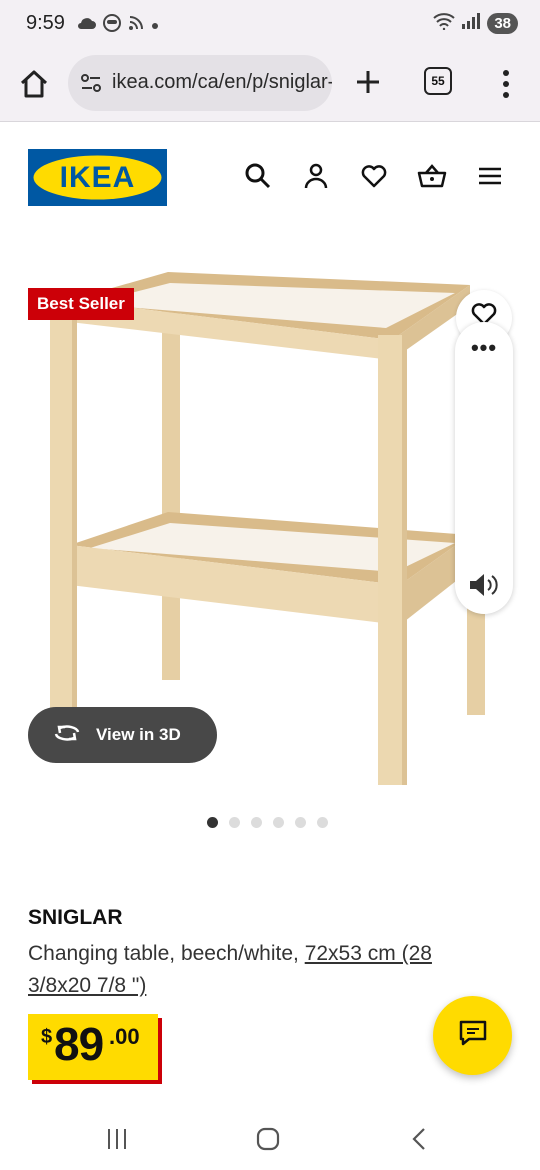 The height and width of the screenshot is (1170, 540). What do you see at coordinates (81, 304) in the screenshot?
I see `best-seller-badge: Best Seller` at bounding box center [81, 304].